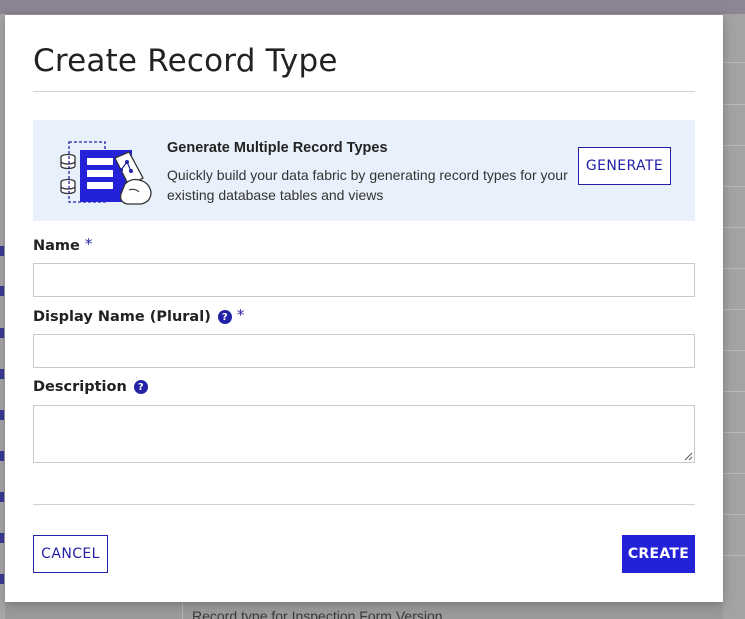 The width and height of the screenshot is (745, 619). I want to click on generate-button: GENERATE, so click(624, 166).